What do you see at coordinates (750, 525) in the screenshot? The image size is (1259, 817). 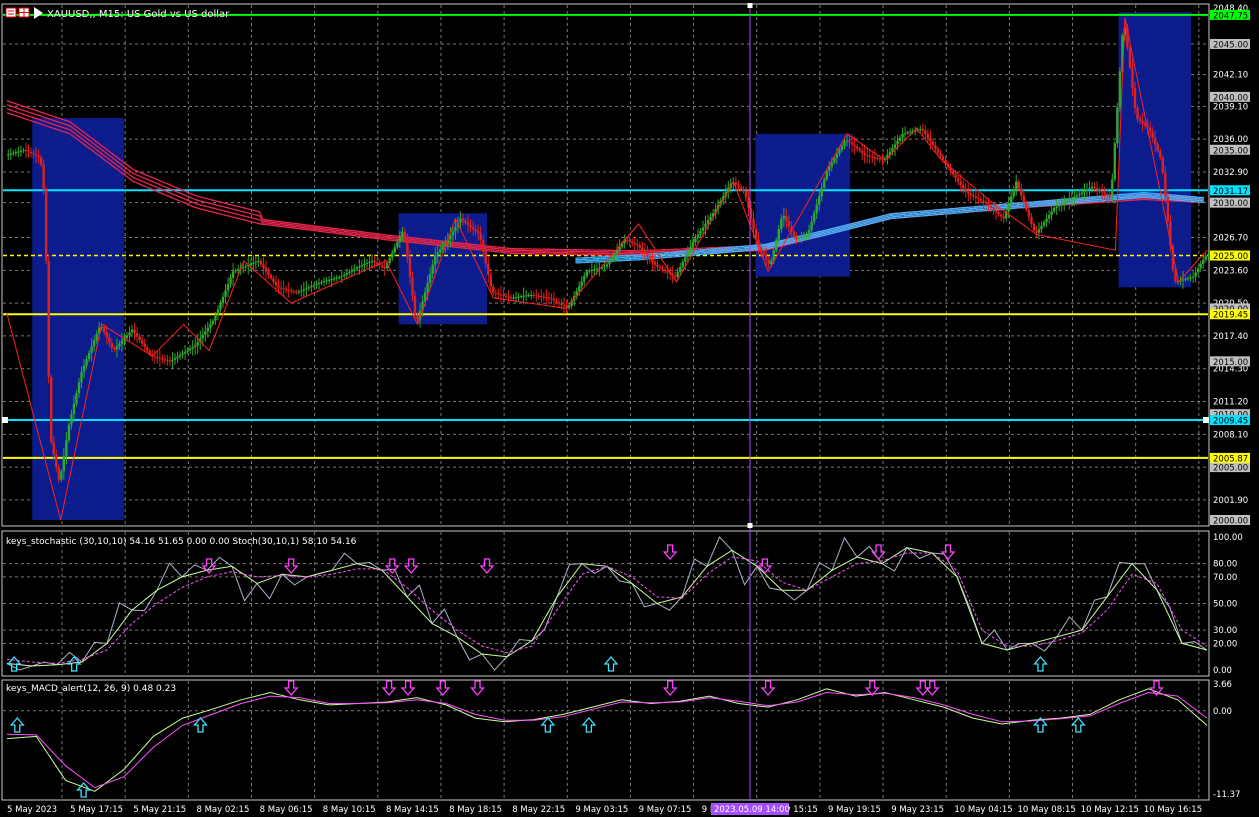 I see `crosshair-handle-bottom` at bounding box center [750, 525].